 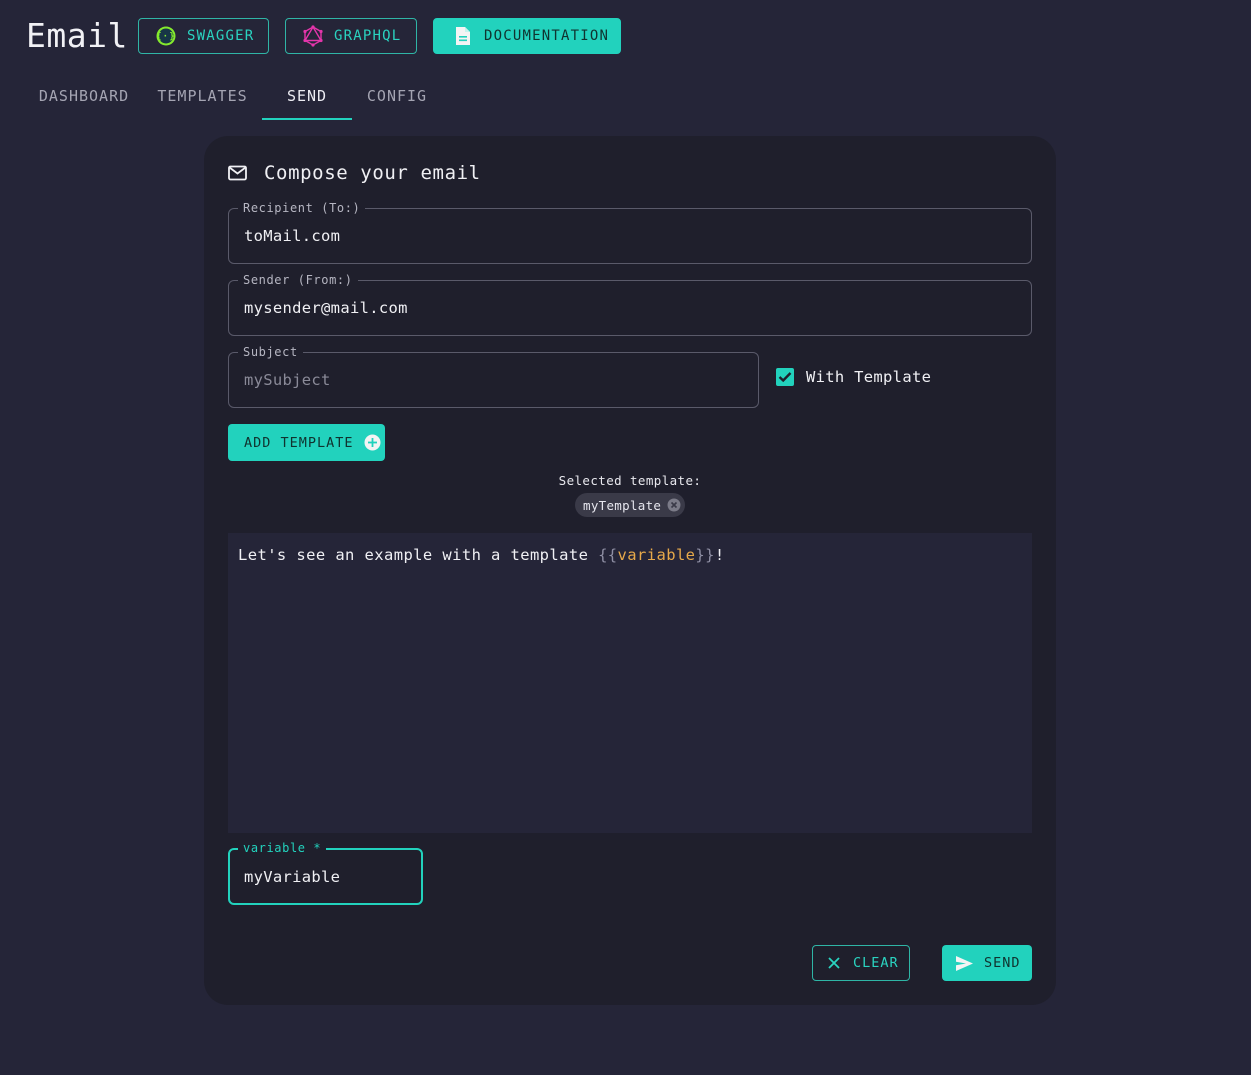 What do you see at coordinates (547, 36) in the screenshot?
I see `documentation-label: DOCUMENTATION` at bounding box center [547, 36].